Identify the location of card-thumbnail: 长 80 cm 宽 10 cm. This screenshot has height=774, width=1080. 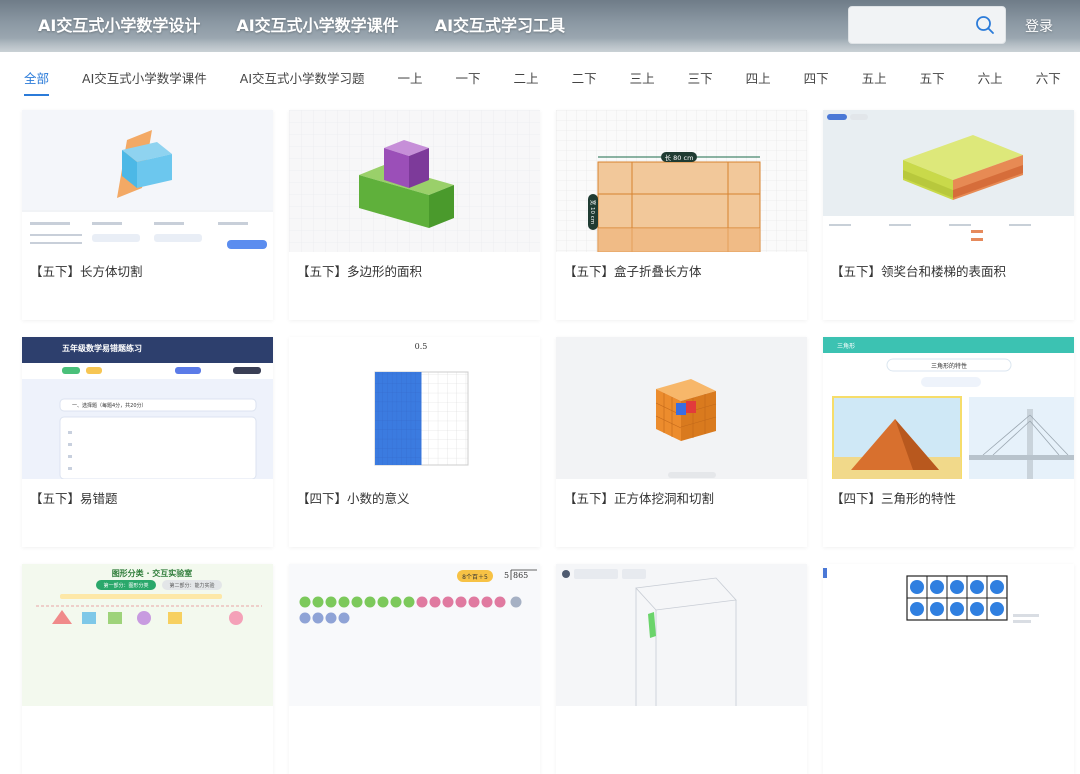
(681, 181).